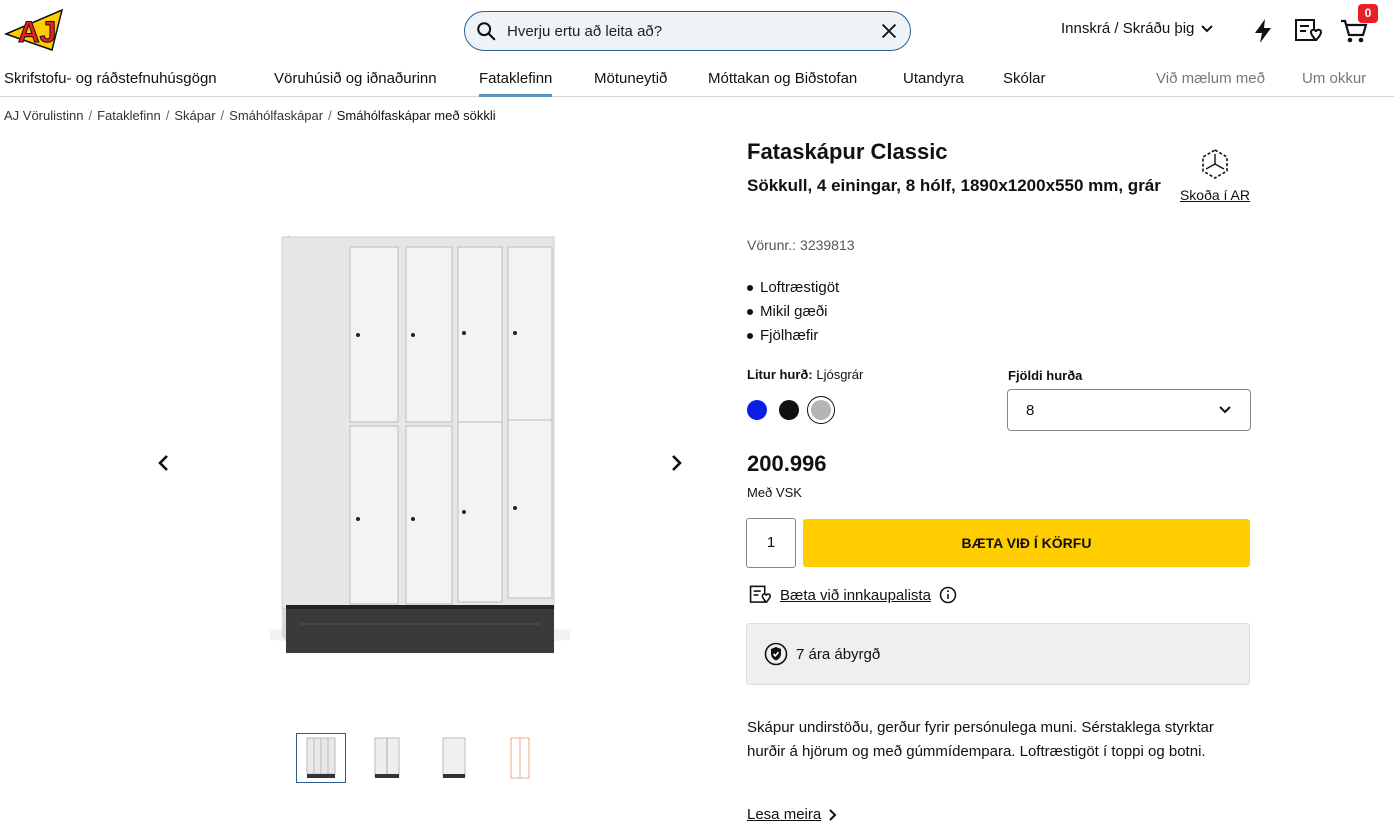 The height and width of the screenshot is (838, 1394). I want to click on breadcrumb-link: AJ Vörulistinn, so click(43, 115).